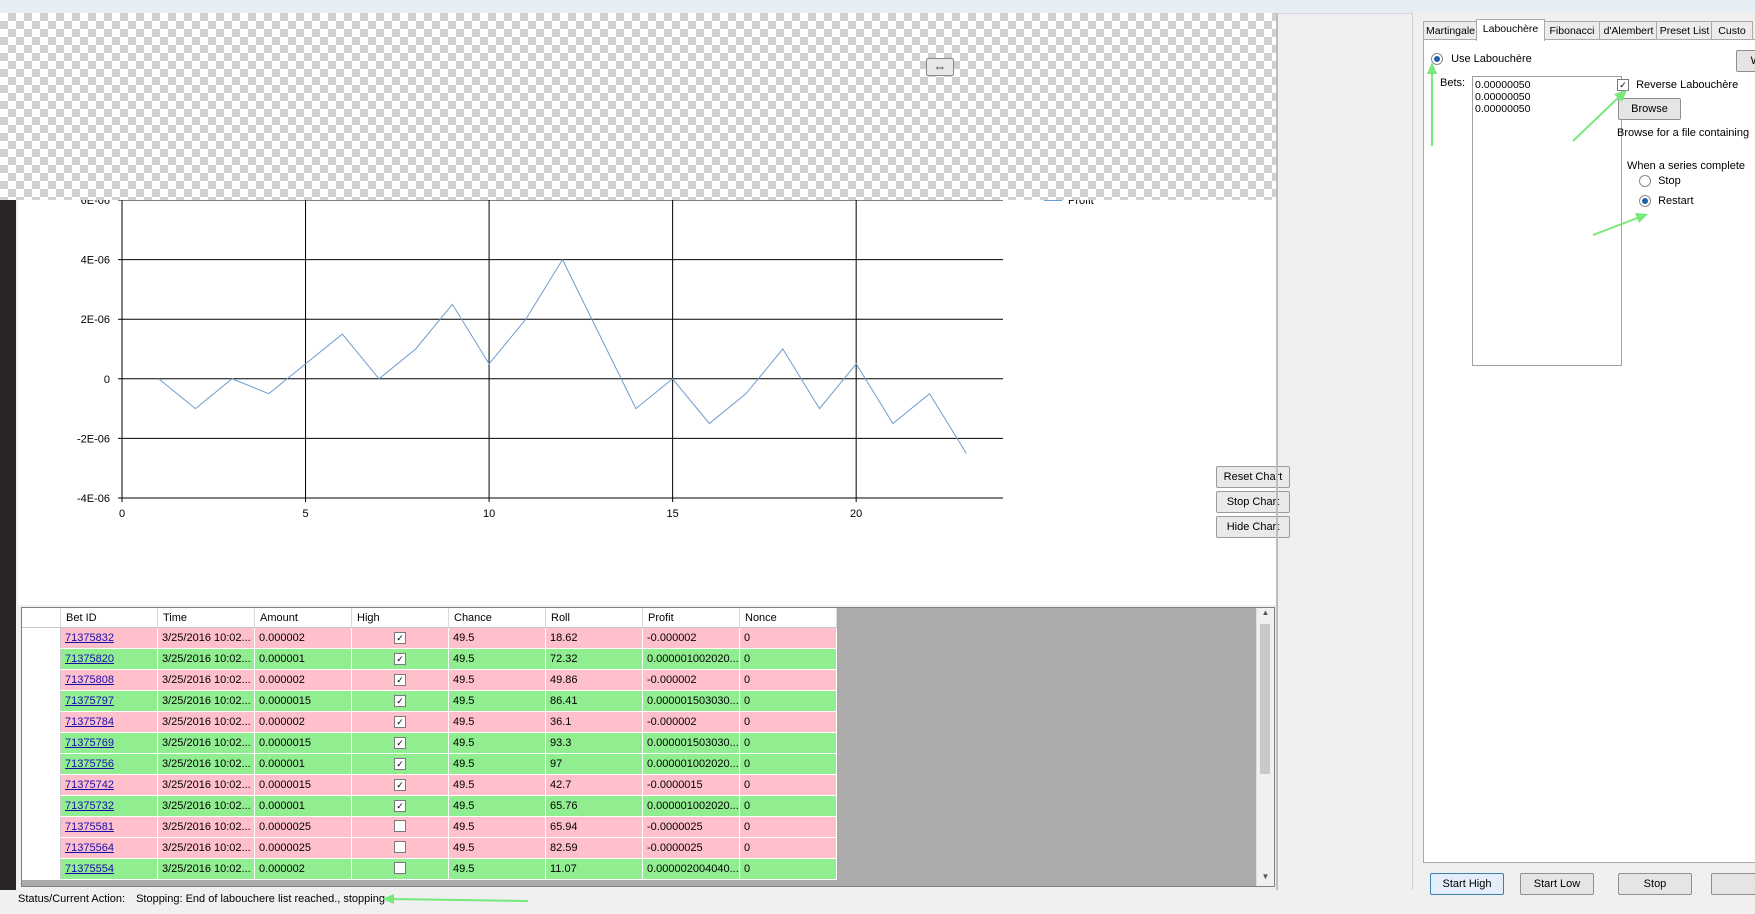 This screenshot has width=1755, height=914. I want to click on col-time: Time, so click(206, 618).